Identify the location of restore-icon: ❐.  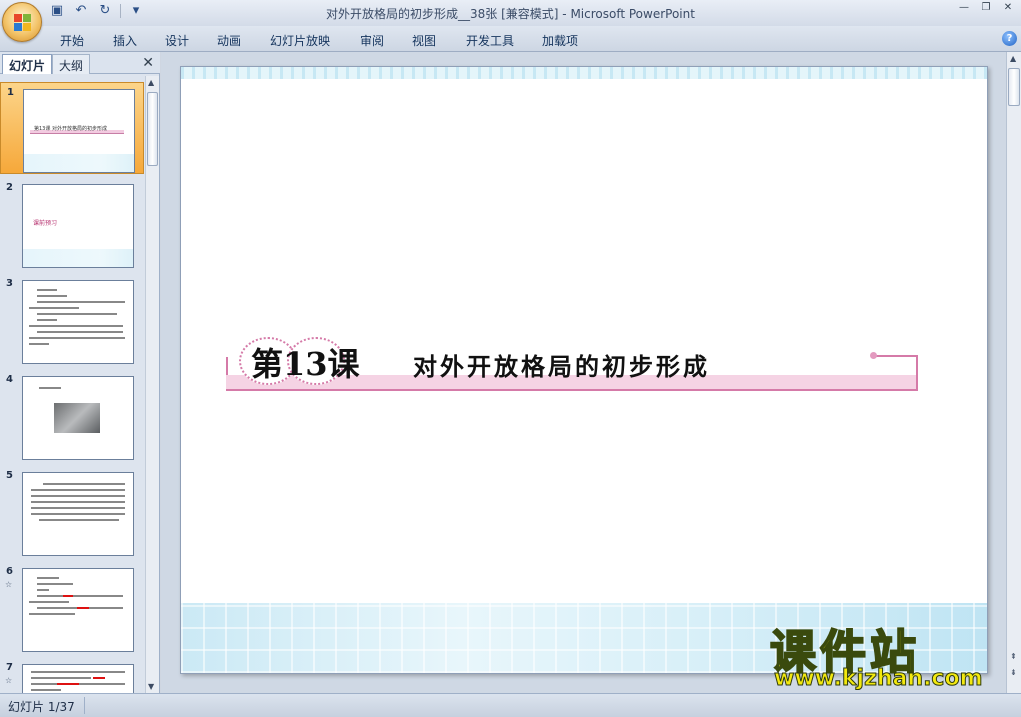
(986, 9).